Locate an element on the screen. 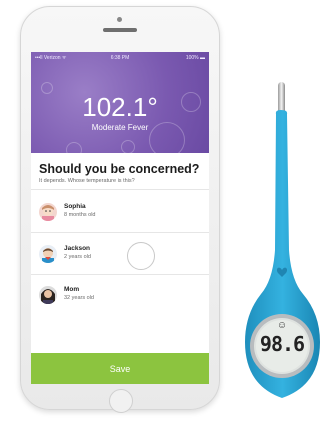 The width and height of the screenshot is (324, 421). status-bar: •••ll Verizon ᯤ 6:38 PM 100% ▬ is located at coordinates (120, 59).